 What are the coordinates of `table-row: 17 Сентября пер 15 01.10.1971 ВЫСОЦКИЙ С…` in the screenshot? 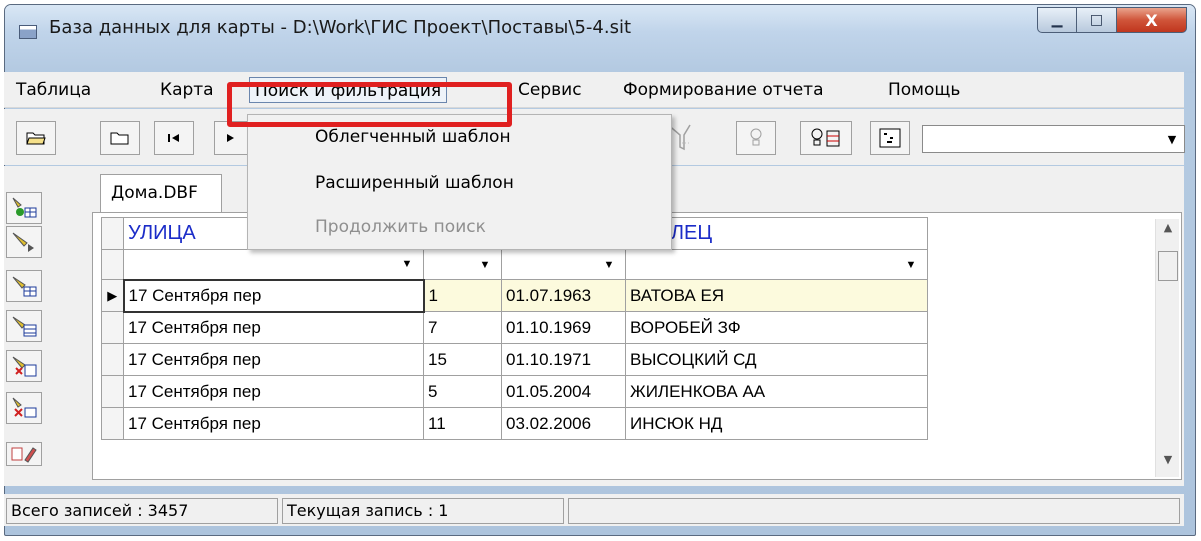 It's located at (514, 359).